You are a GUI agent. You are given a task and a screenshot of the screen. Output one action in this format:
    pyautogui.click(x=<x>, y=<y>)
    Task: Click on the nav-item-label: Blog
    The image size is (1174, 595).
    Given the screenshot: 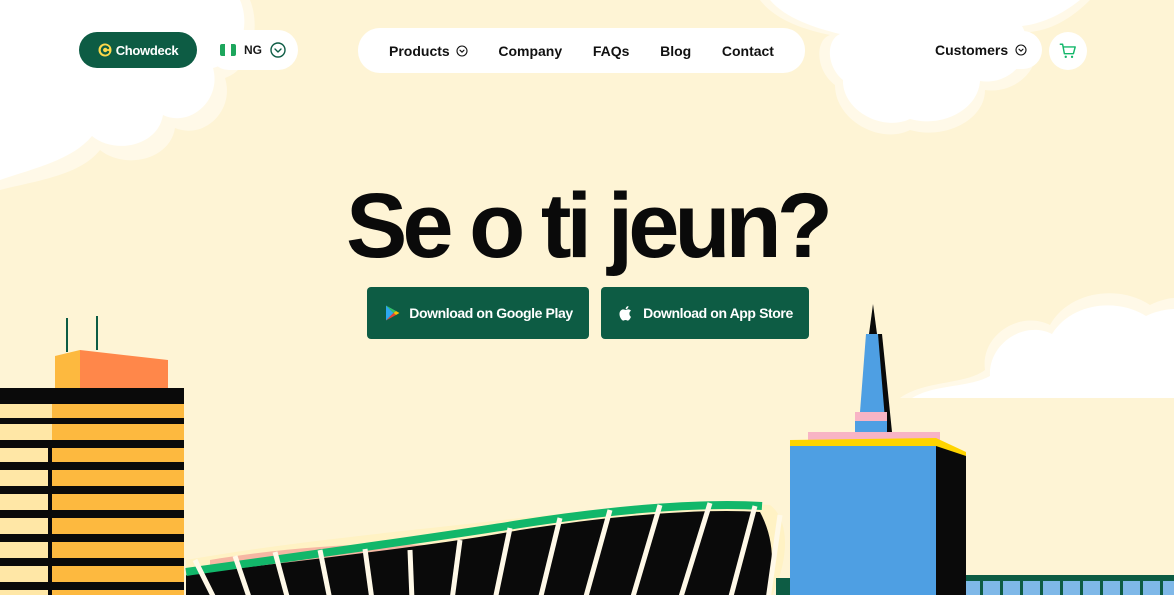 What is the action you would take?
    pyautogui.click(x=676, y=50)
    